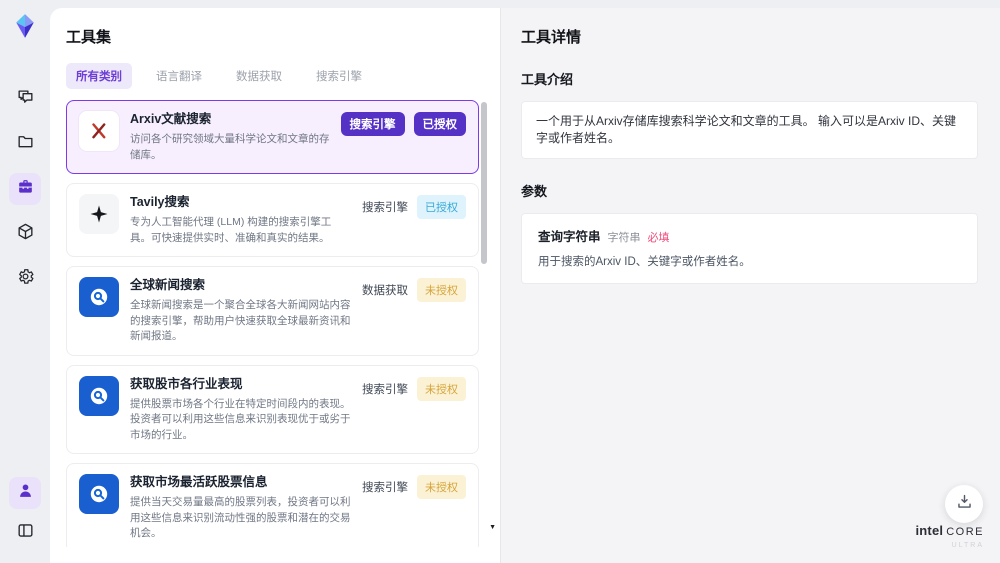 The height and width of the screenshot is (563, 1000). I want to click on sidebar-item-chat-icon, so click(25, 99).